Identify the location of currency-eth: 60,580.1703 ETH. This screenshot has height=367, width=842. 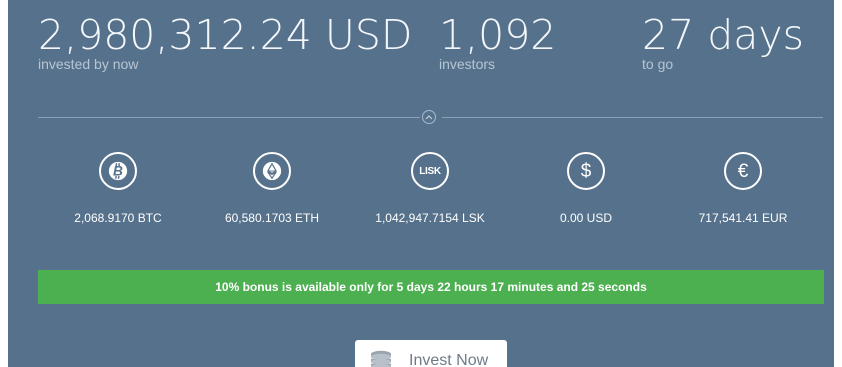
(272, 188).